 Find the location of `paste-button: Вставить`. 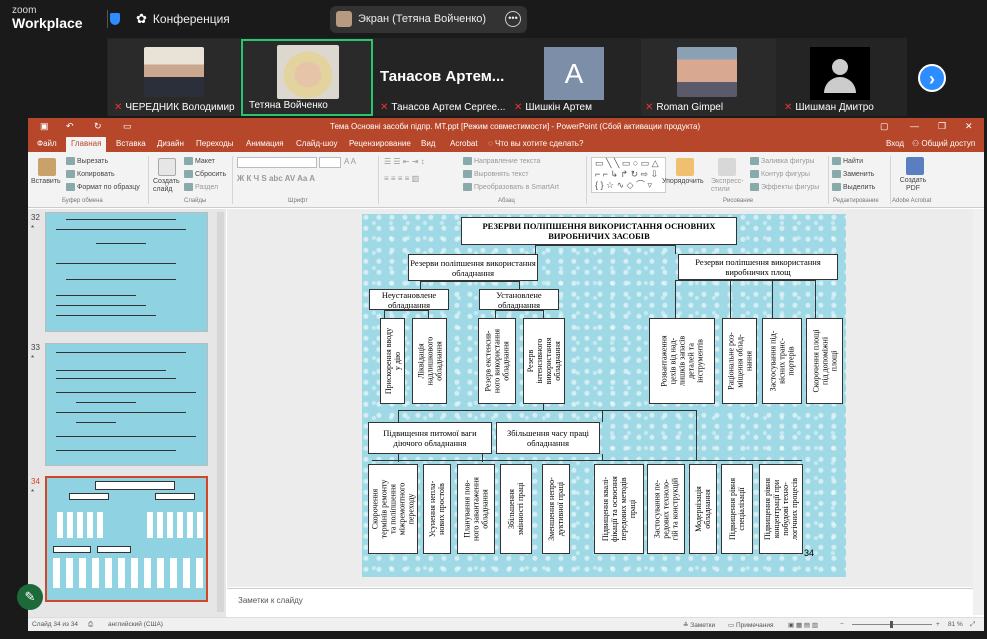

paste-button: Вставить is located at coordinates (46, 181).